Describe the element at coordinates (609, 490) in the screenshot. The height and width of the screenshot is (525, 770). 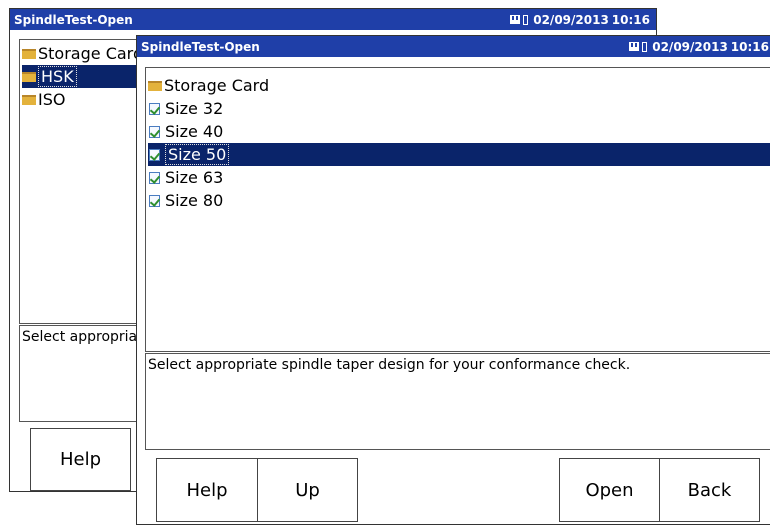
I see `open-button: Open` at that location.